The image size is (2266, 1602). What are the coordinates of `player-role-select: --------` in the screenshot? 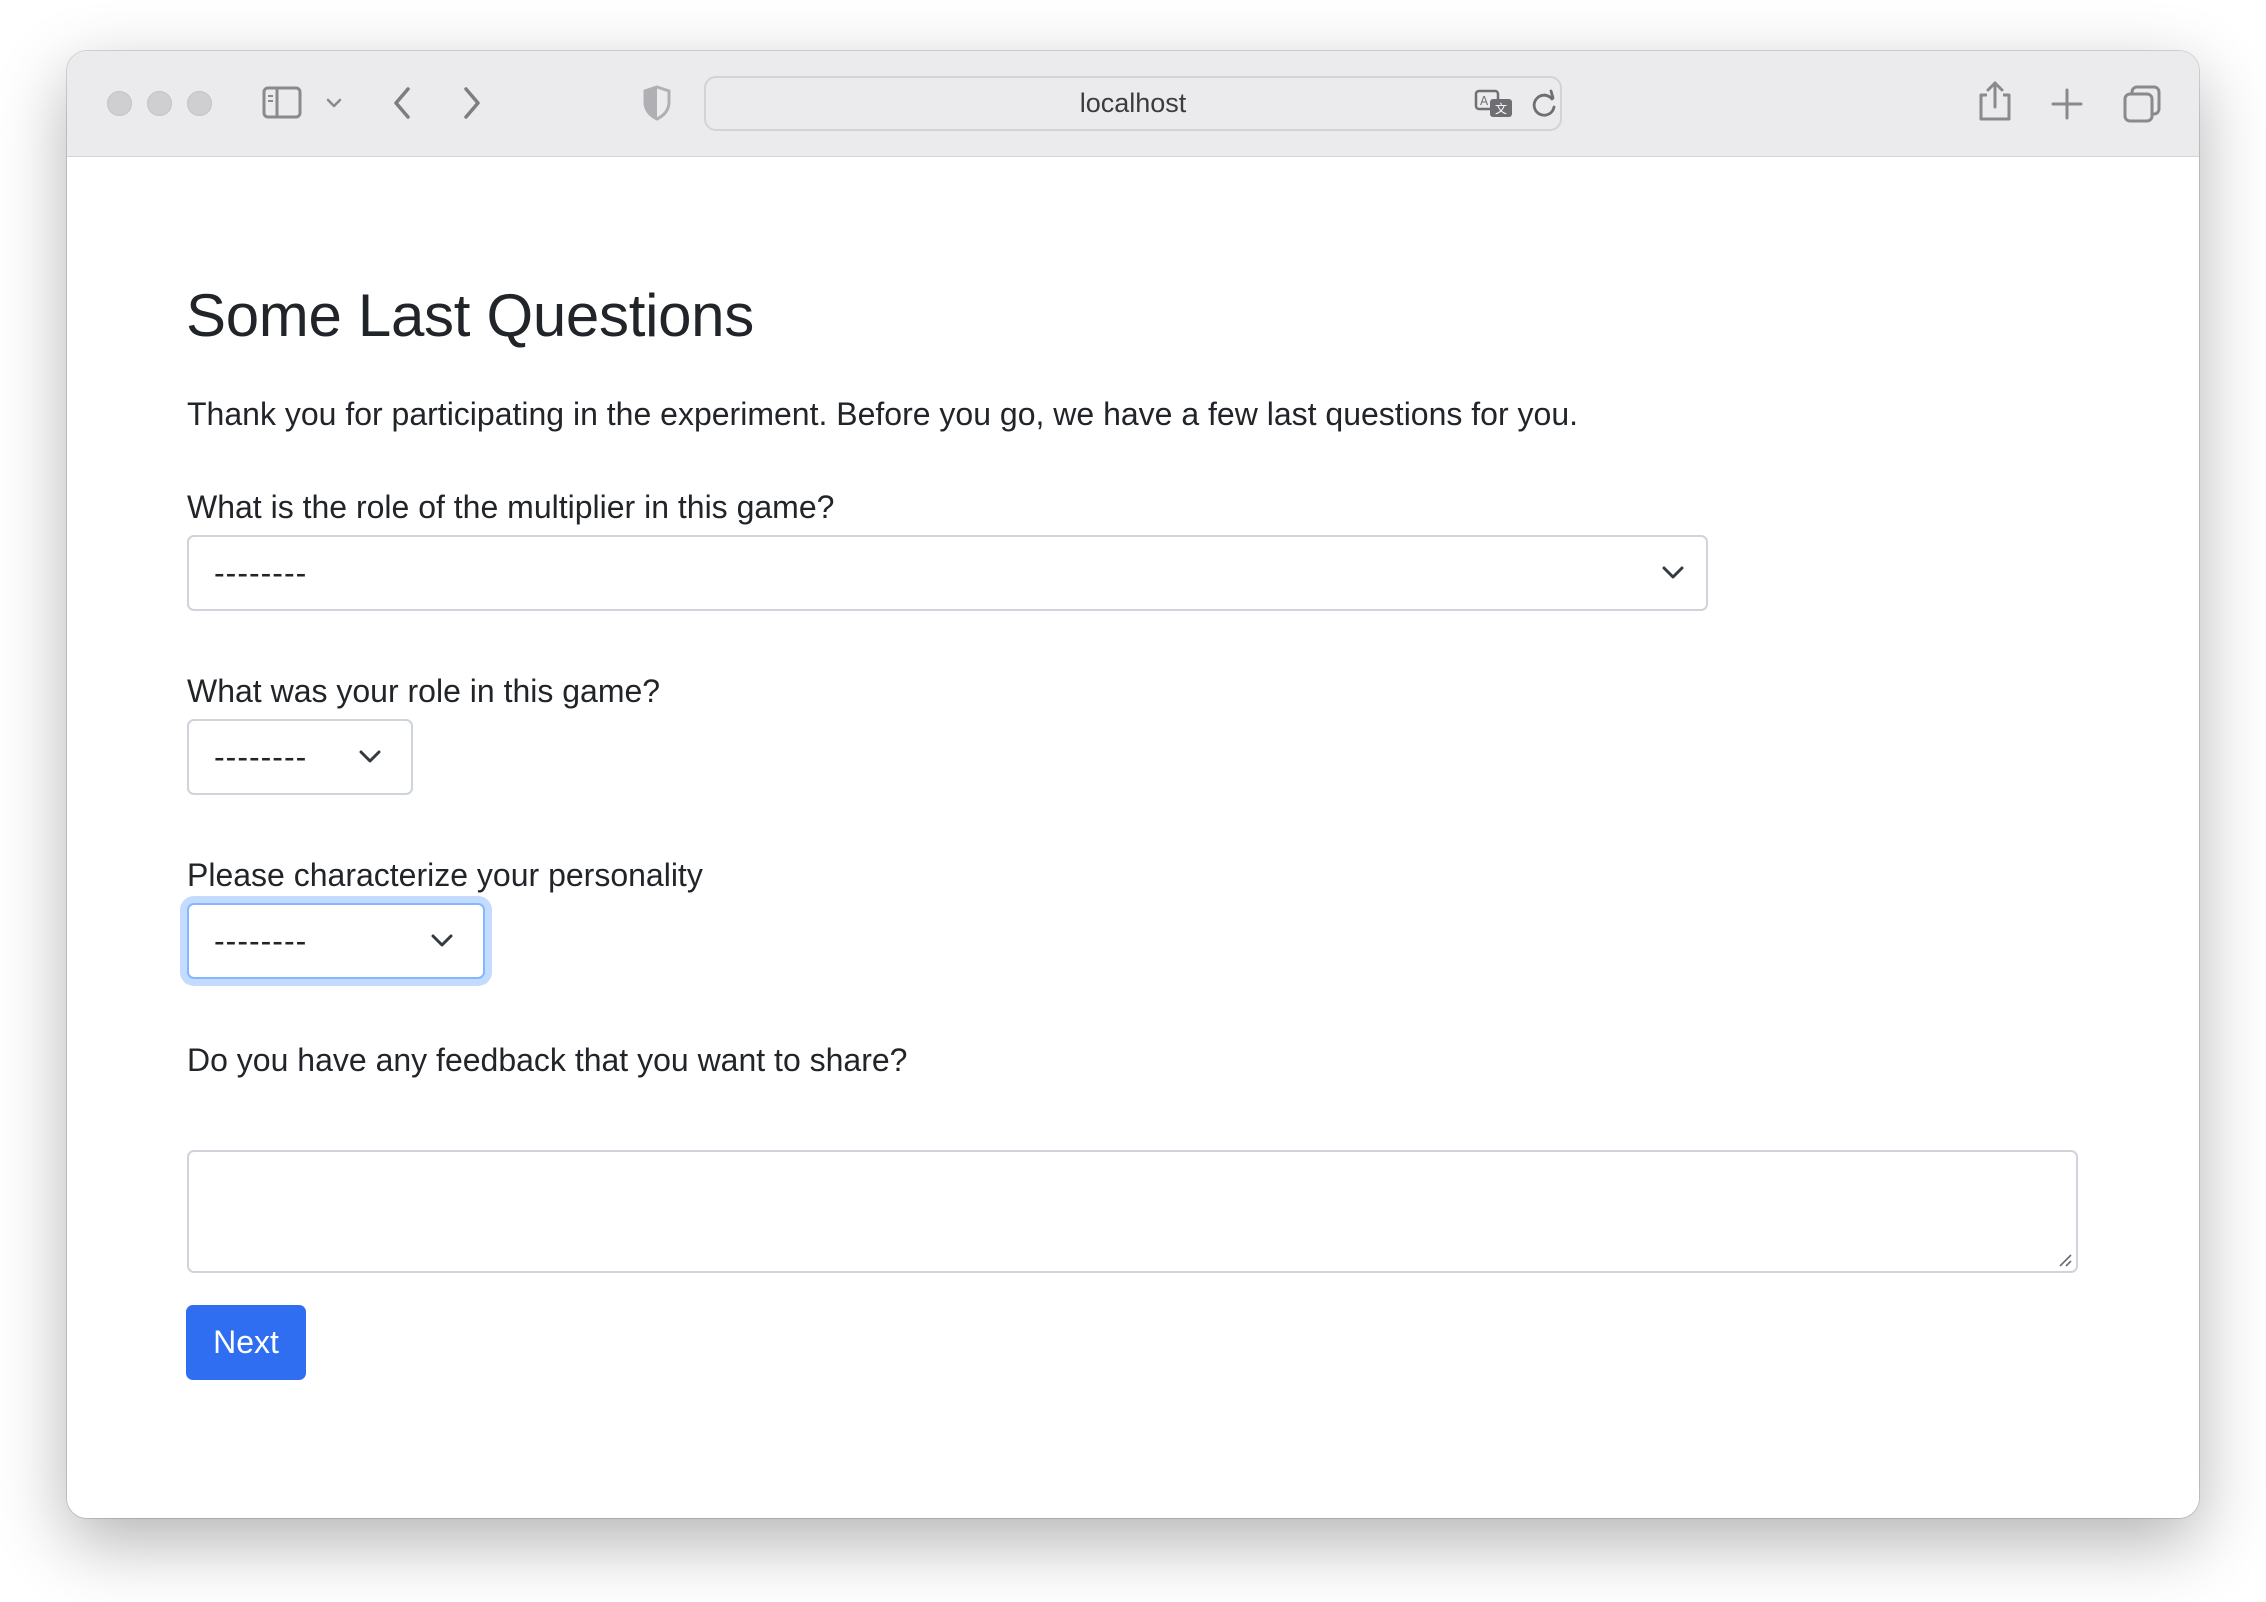 It's located at (300, 757).